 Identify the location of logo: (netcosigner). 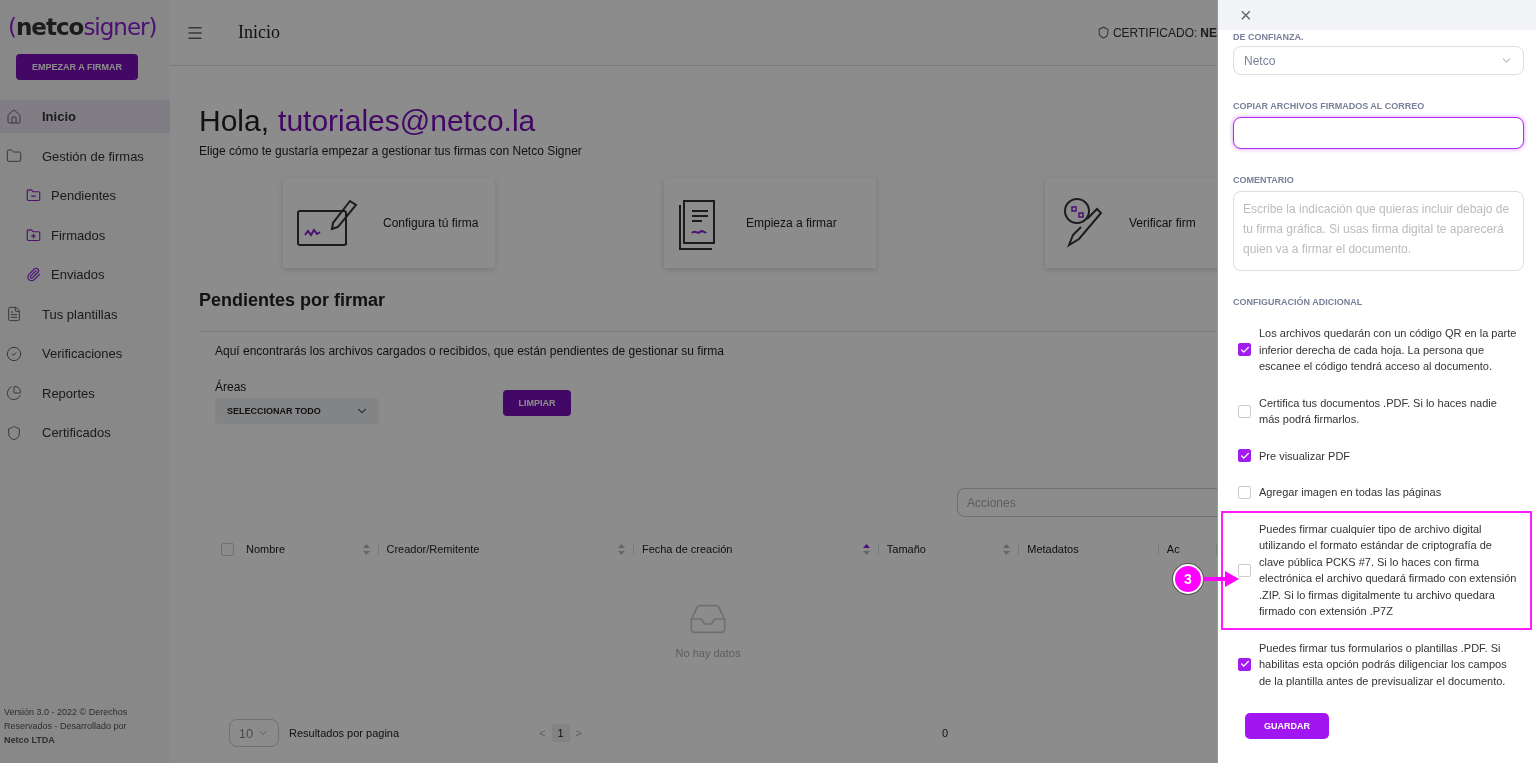
(82, 26).